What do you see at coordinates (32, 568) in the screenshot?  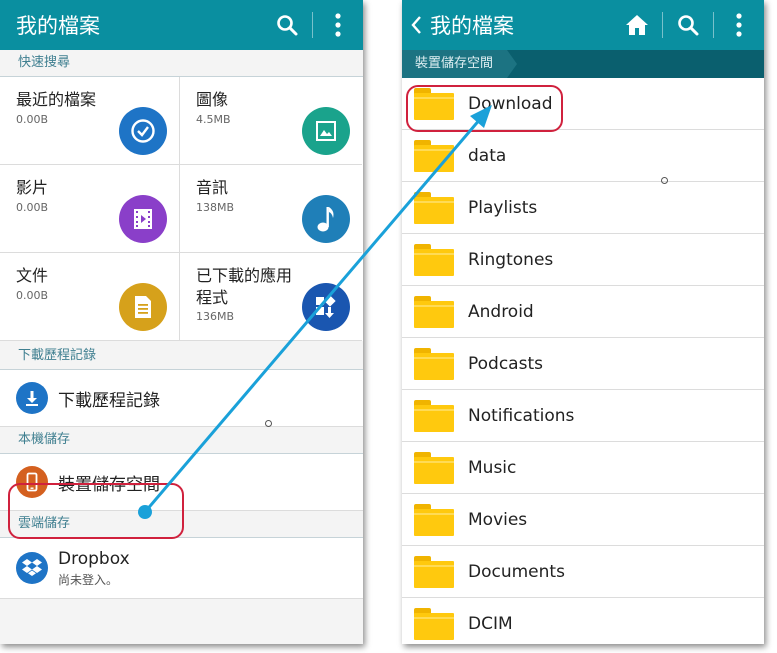 I see `dropbox-icon` at bounding box center [32, 568].